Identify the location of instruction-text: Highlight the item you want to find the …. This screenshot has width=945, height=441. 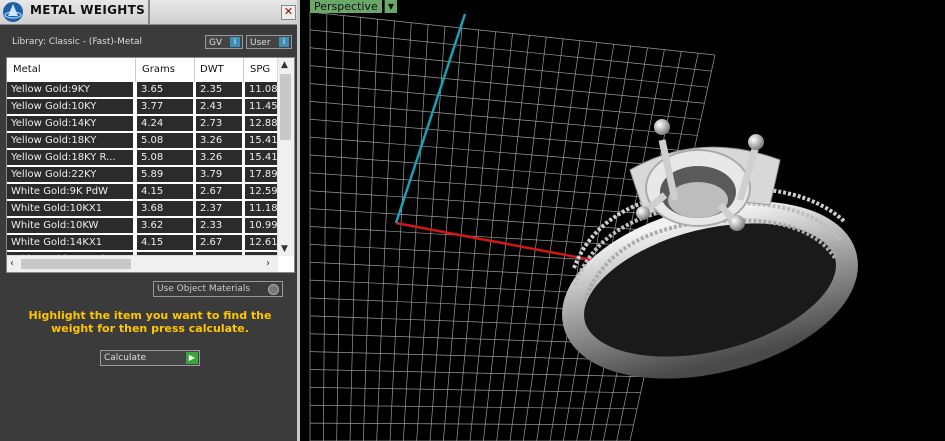
(150, 322).